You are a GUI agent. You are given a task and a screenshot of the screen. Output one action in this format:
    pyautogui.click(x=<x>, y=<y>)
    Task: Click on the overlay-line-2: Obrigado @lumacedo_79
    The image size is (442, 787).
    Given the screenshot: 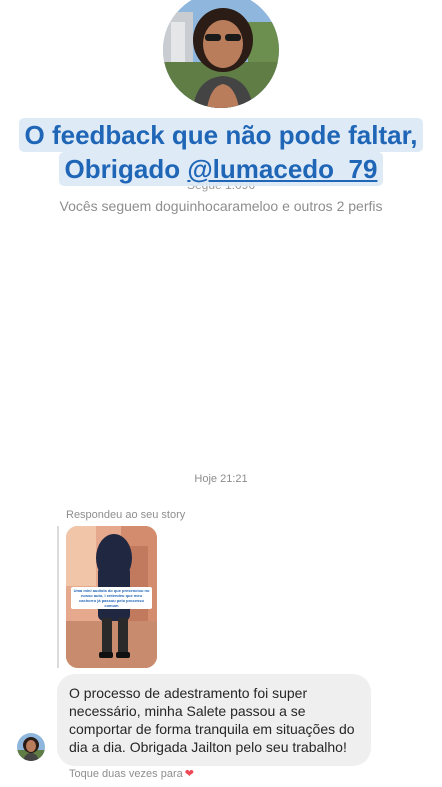 What is the action you would take?
    pyautogui.click(x=221, y=169)
    